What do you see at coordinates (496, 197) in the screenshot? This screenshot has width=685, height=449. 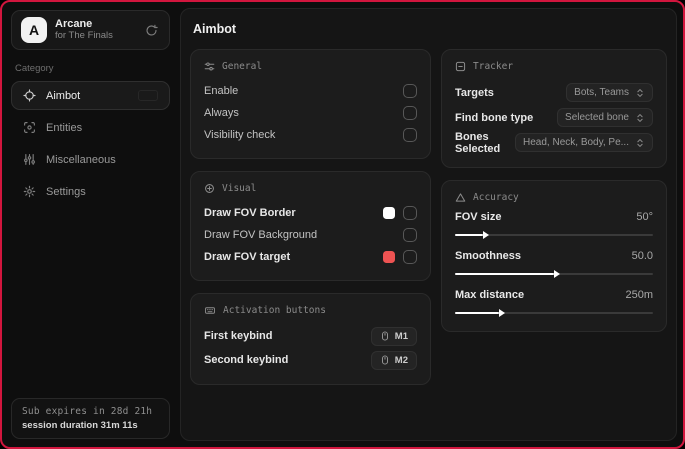 I see `accuracy-card-title: Accuracy` at bounding box center [496, 197].